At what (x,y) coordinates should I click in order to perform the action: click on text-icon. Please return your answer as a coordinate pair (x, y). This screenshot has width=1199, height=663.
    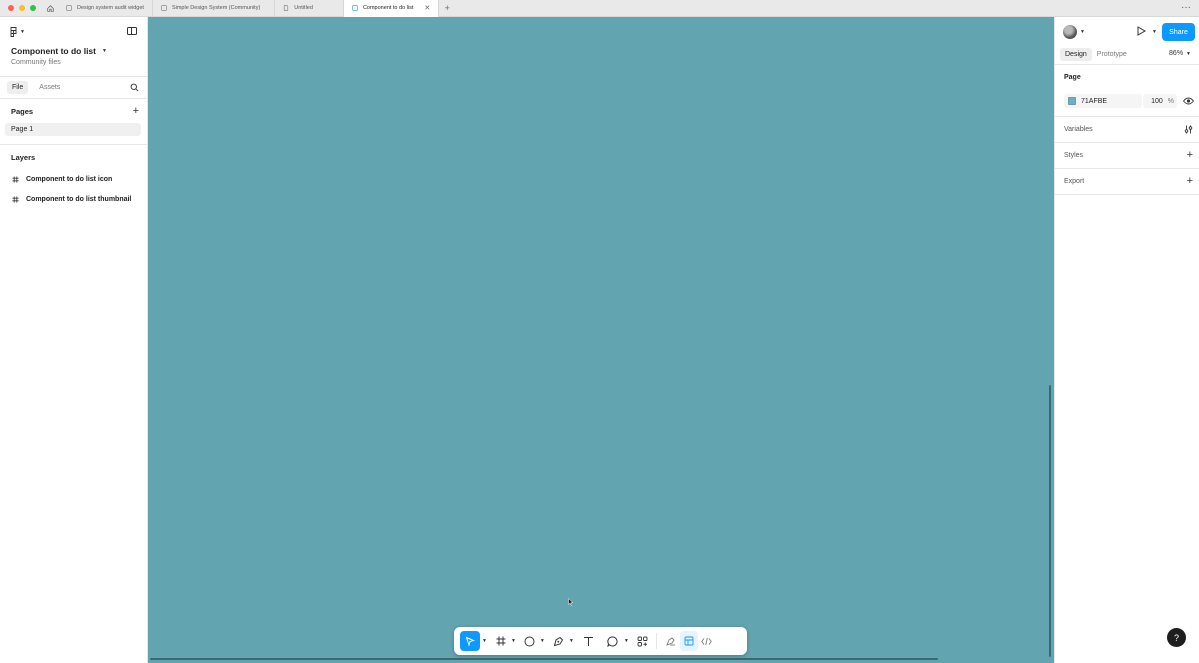
    Looking at the image, I should click on (589, 641).